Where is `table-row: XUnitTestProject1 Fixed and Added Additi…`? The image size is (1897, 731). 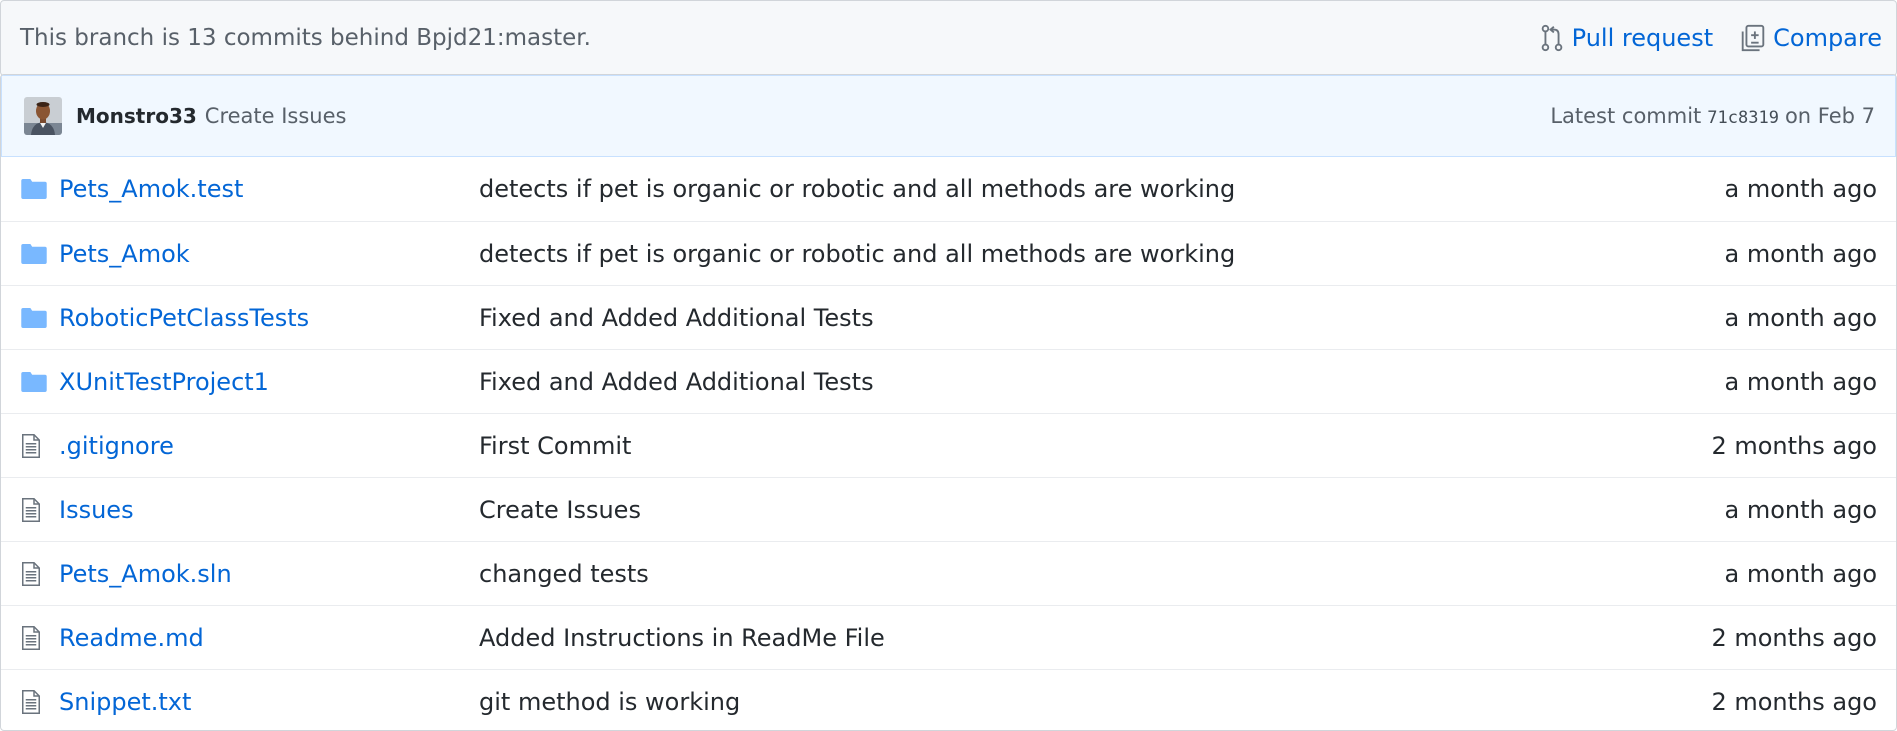
table-row: XUnitTestProject1 Fixed and Added Additi… is located at coordinates (948, 381).